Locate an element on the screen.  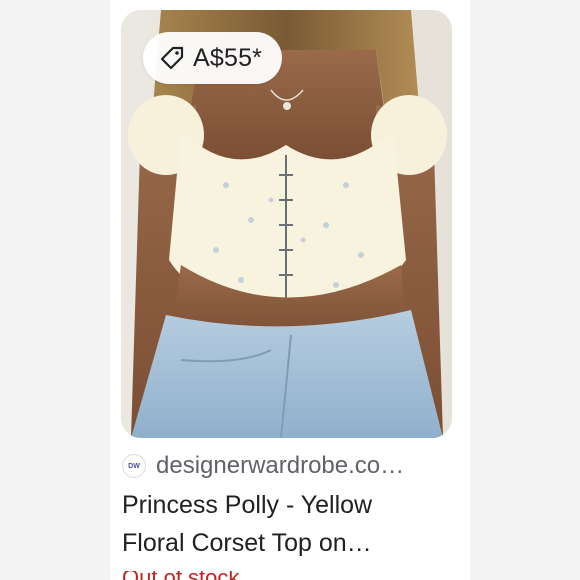
site-favicon: DW is located at coordinates (134, 466).